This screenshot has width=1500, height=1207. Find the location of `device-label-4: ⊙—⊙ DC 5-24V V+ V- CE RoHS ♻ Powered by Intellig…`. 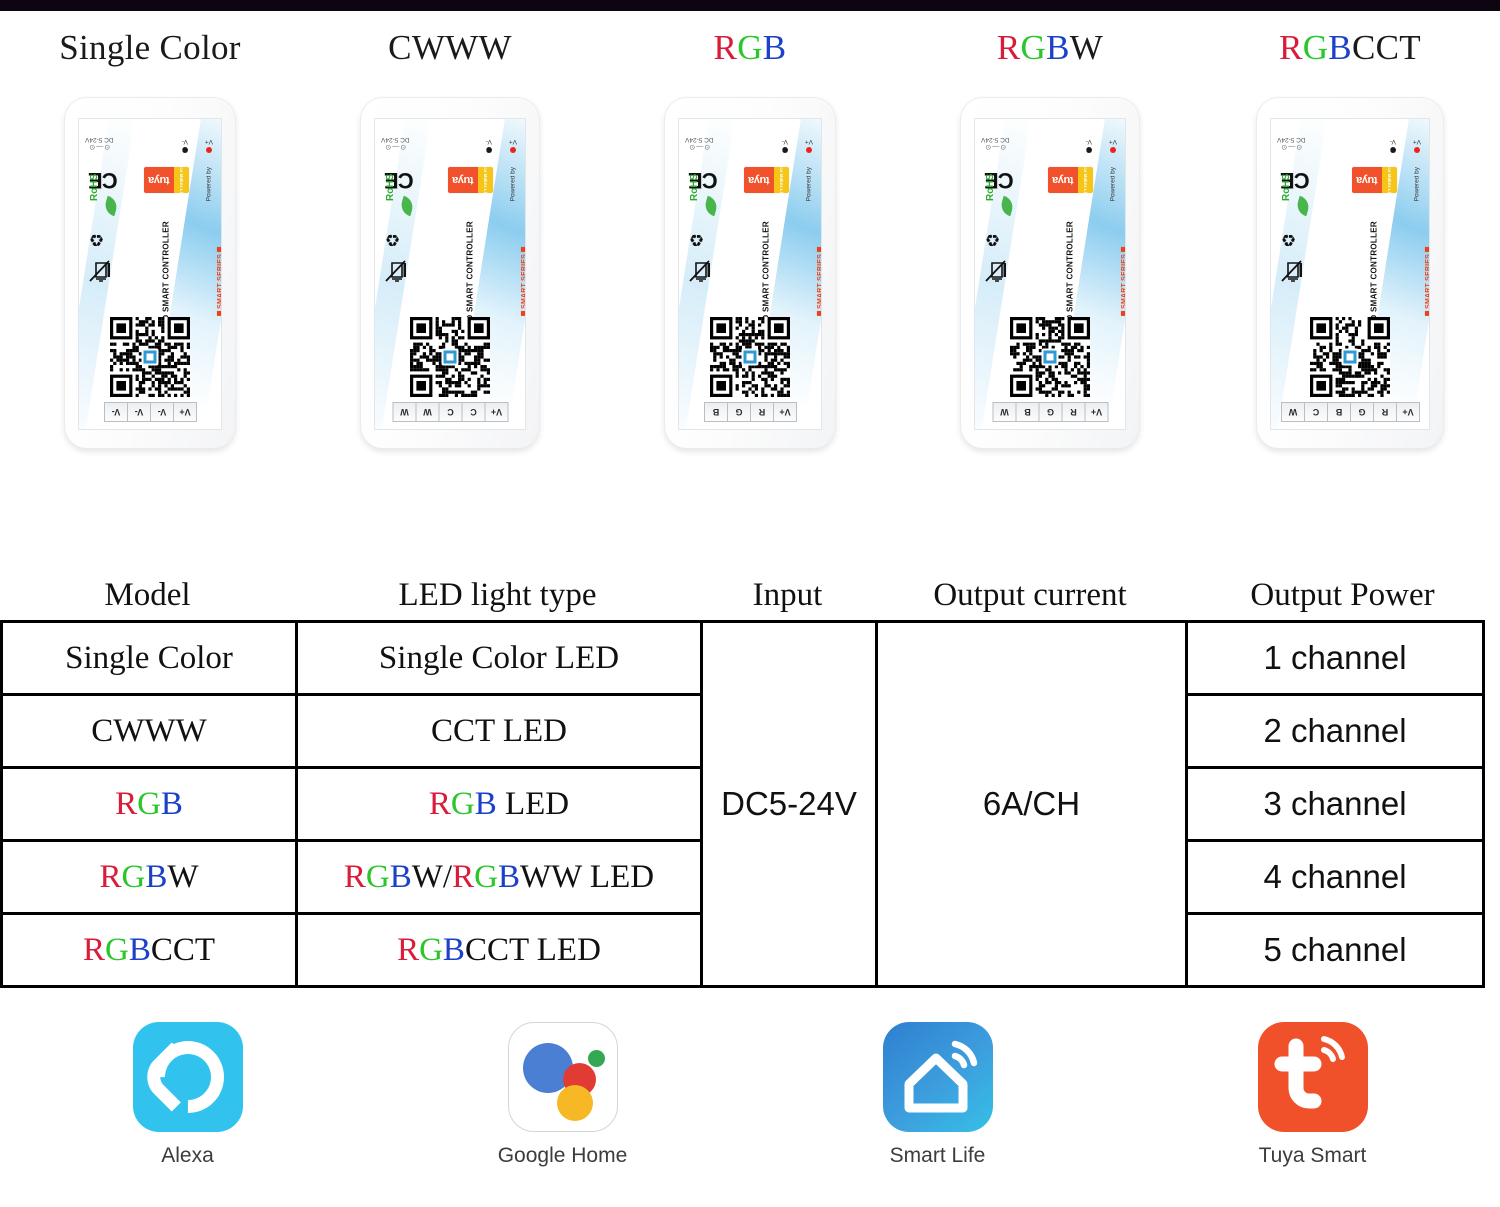

device-label-4: ⊙—⊙ DC 5-24V V+ V- CE RoHS ♻ Powered by Intellig… is located at coordinates (1350, 274).